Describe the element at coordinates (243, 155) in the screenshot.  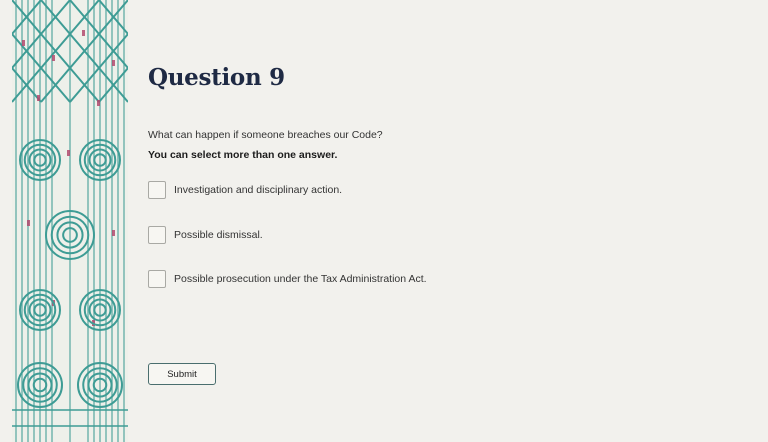
I see `question-hint: You can select more than one answer.` at that location.